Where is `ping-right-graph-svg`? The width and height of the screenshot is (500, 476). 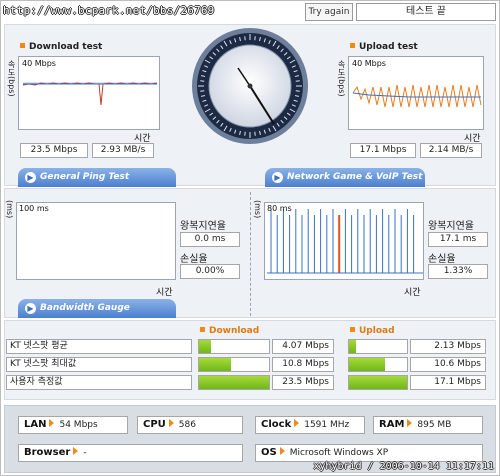 ping-right-graph-svg is located at coordinates (345, 241).